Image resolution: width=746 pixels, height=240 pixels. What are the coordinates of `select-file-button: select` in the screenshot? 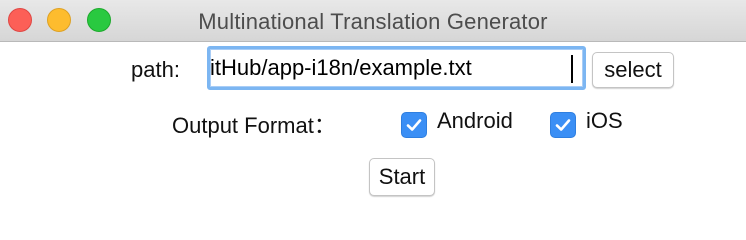 It's located at (633, 70).